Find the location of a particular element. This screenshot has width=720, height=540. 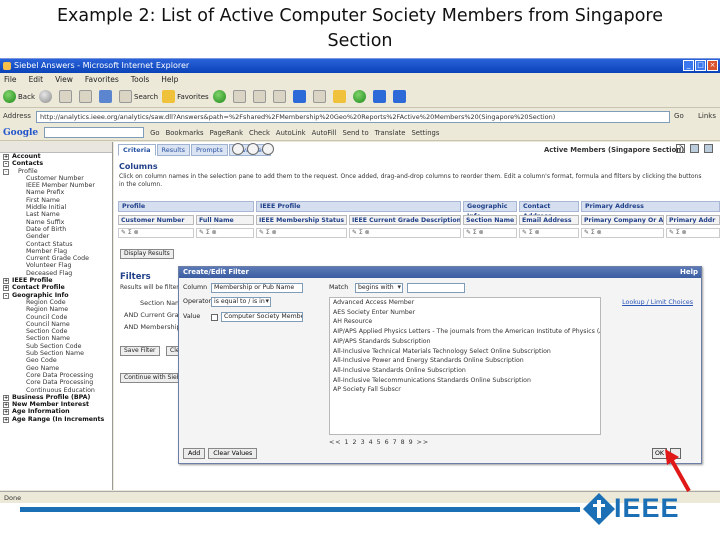

tree-column-item: Section Code is located at coordinates (56, 331).